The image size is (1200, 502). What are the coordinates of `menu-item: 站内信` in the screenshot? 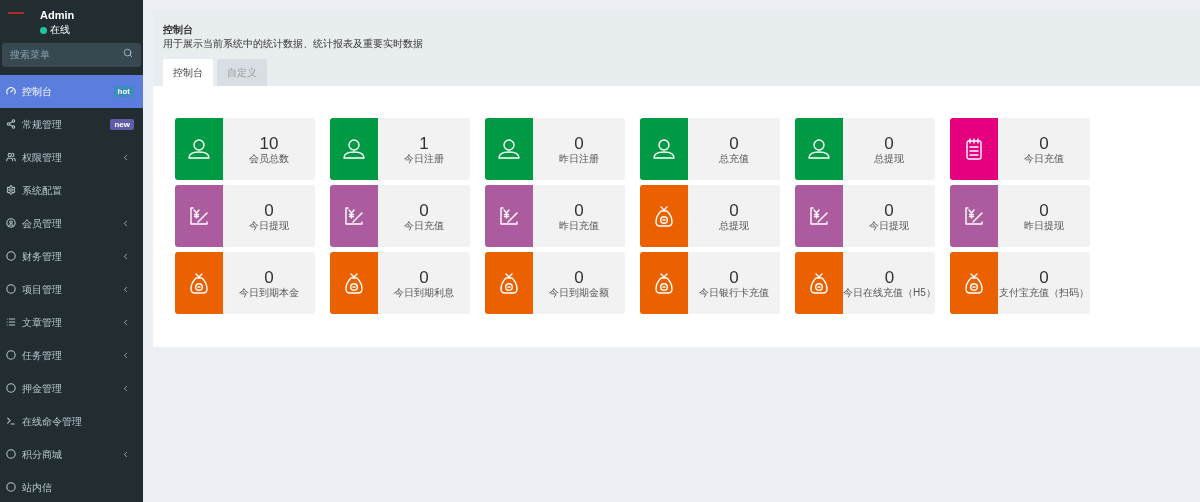 It's located at (71, 486).